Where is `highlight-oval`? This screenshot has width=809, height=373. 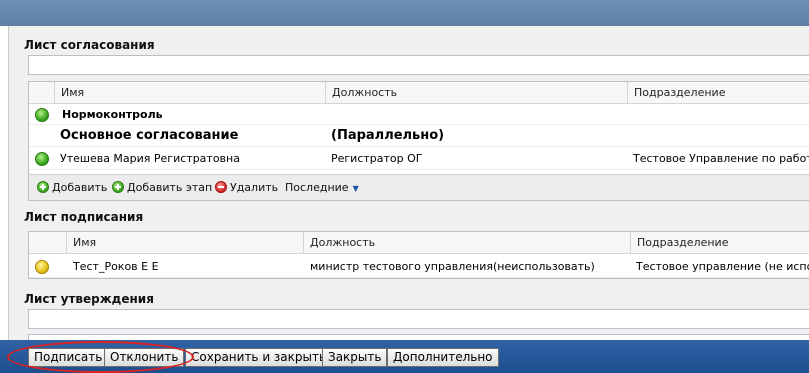
highlight-oval is located at coordinates (100, 357).